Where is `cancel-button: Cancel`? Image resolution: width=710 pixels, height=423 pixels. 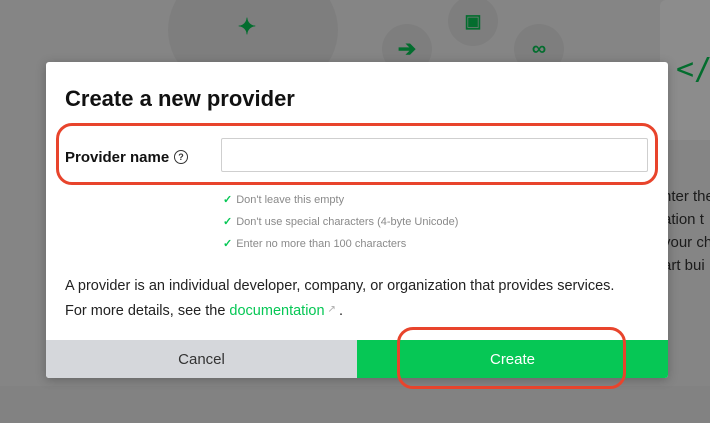 cancel-button: Cancel is located at coordinates (201, 359).